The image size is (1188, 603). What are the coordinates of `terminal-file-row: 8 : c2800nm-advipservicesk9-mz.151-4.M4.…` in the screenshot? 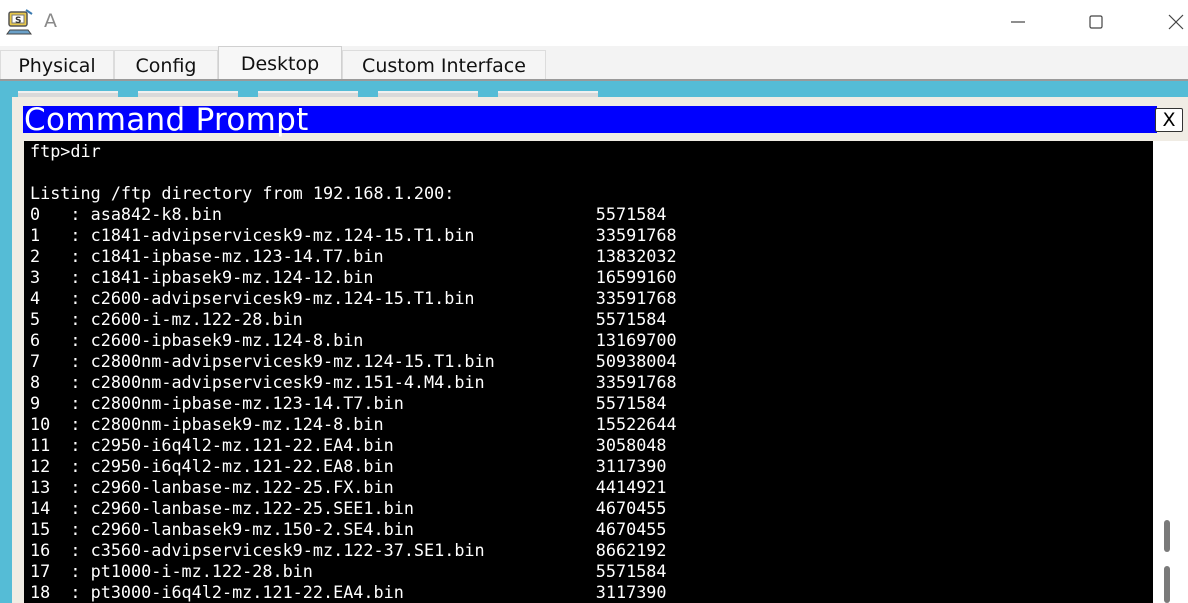 It's located at (353, 382).